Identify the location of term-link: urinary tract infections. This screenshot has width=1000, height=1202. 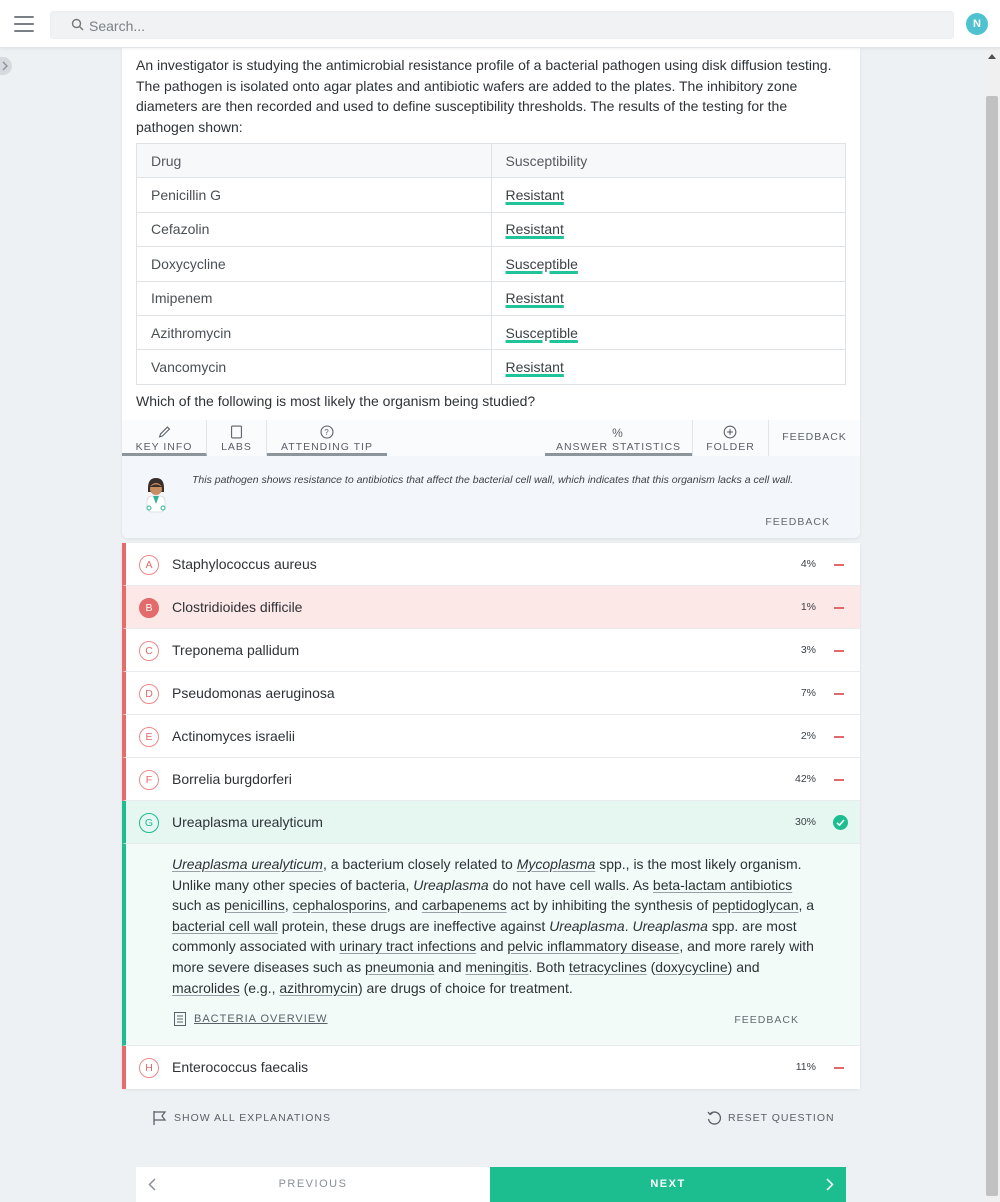
(407, 946).